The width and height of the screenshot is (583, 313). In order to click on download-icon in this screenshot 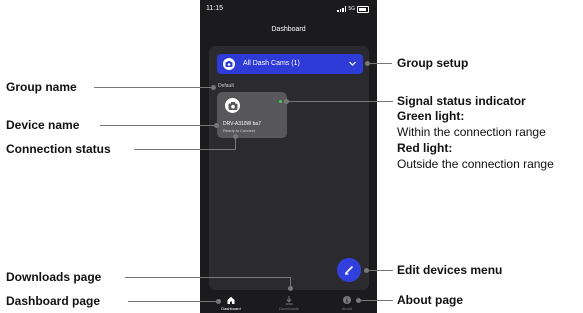, I will do `click(289, 300)`.